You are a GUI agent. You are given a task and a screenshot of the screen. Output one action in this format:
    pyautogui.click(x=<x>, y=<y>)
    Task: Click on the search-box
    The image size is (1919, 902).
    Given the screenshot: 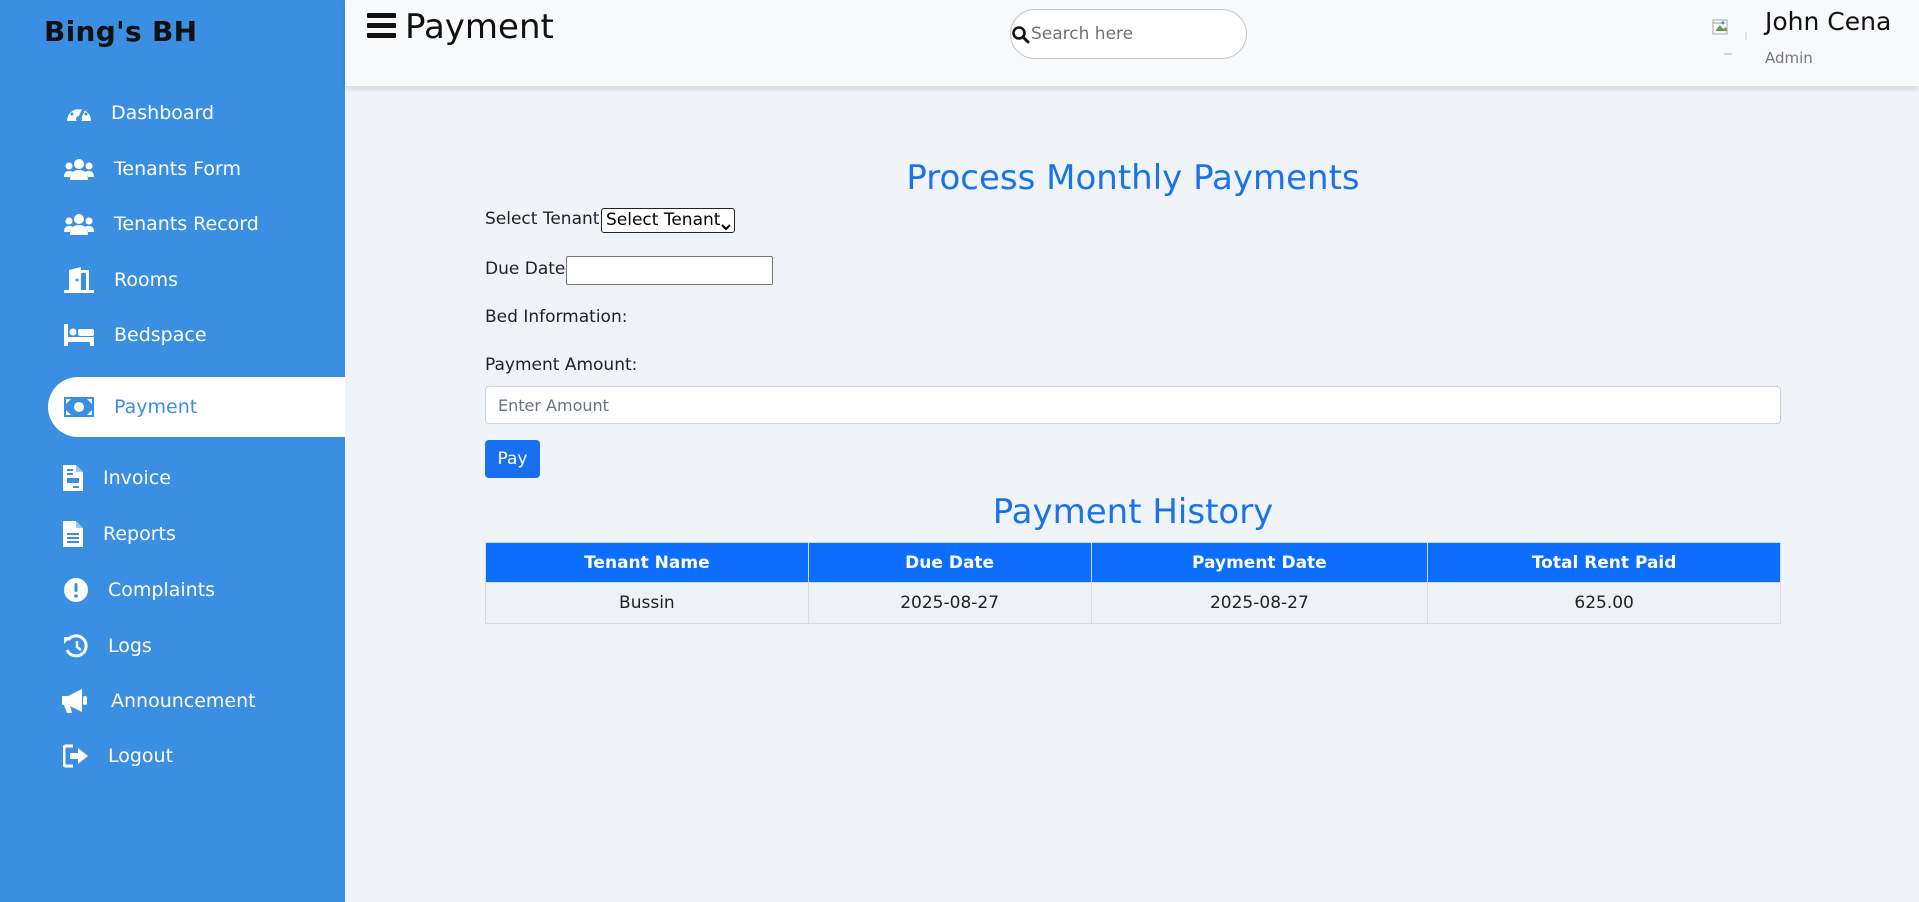 What is the action you would take?
    pyautogui.click(x=1128, y=34)
    